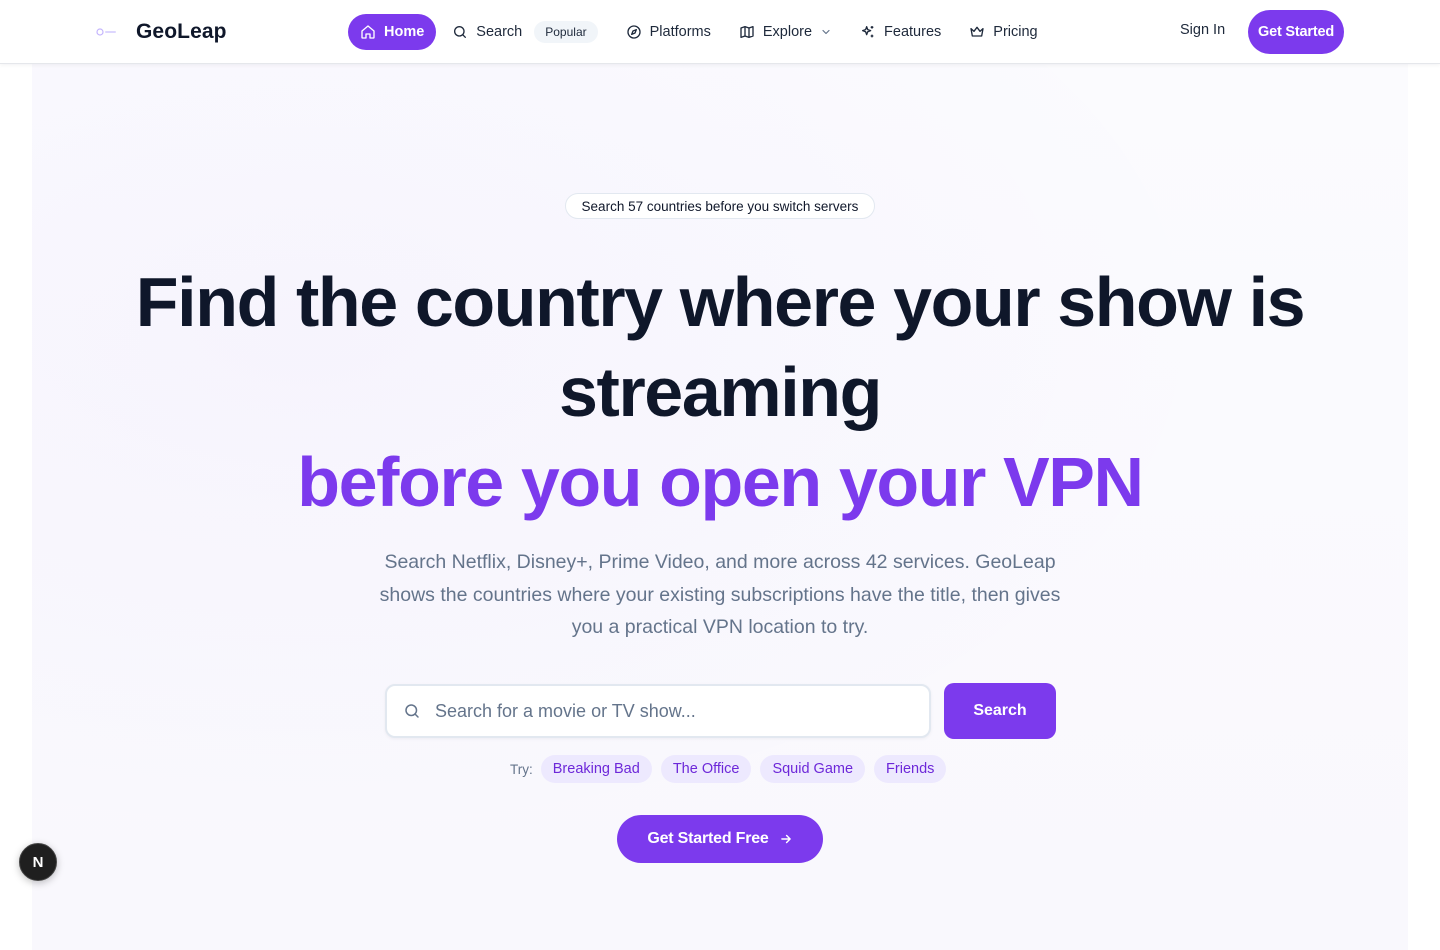 Image resolution: width=1440 pixels, height=950 pixels. Describe the element at coordinates (868, 32) in the screenshot. I see `sparkles-icon` at that location.